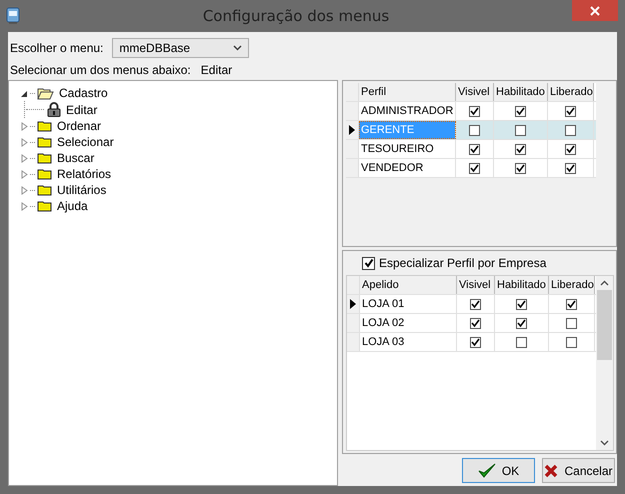 This screenshot has width=625, height=494. Describe the element at coordinates (604, 283) in the screenshot. I see `scroll-up-icon` at that location.